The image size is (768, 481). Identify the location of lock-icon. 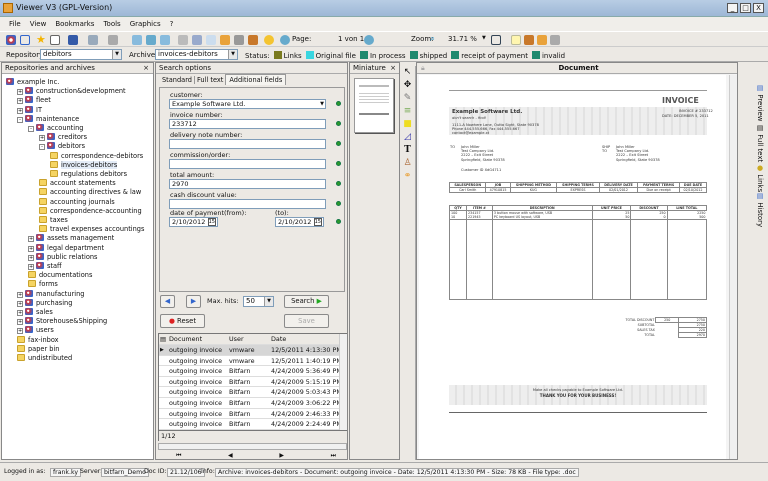
(269, 40).